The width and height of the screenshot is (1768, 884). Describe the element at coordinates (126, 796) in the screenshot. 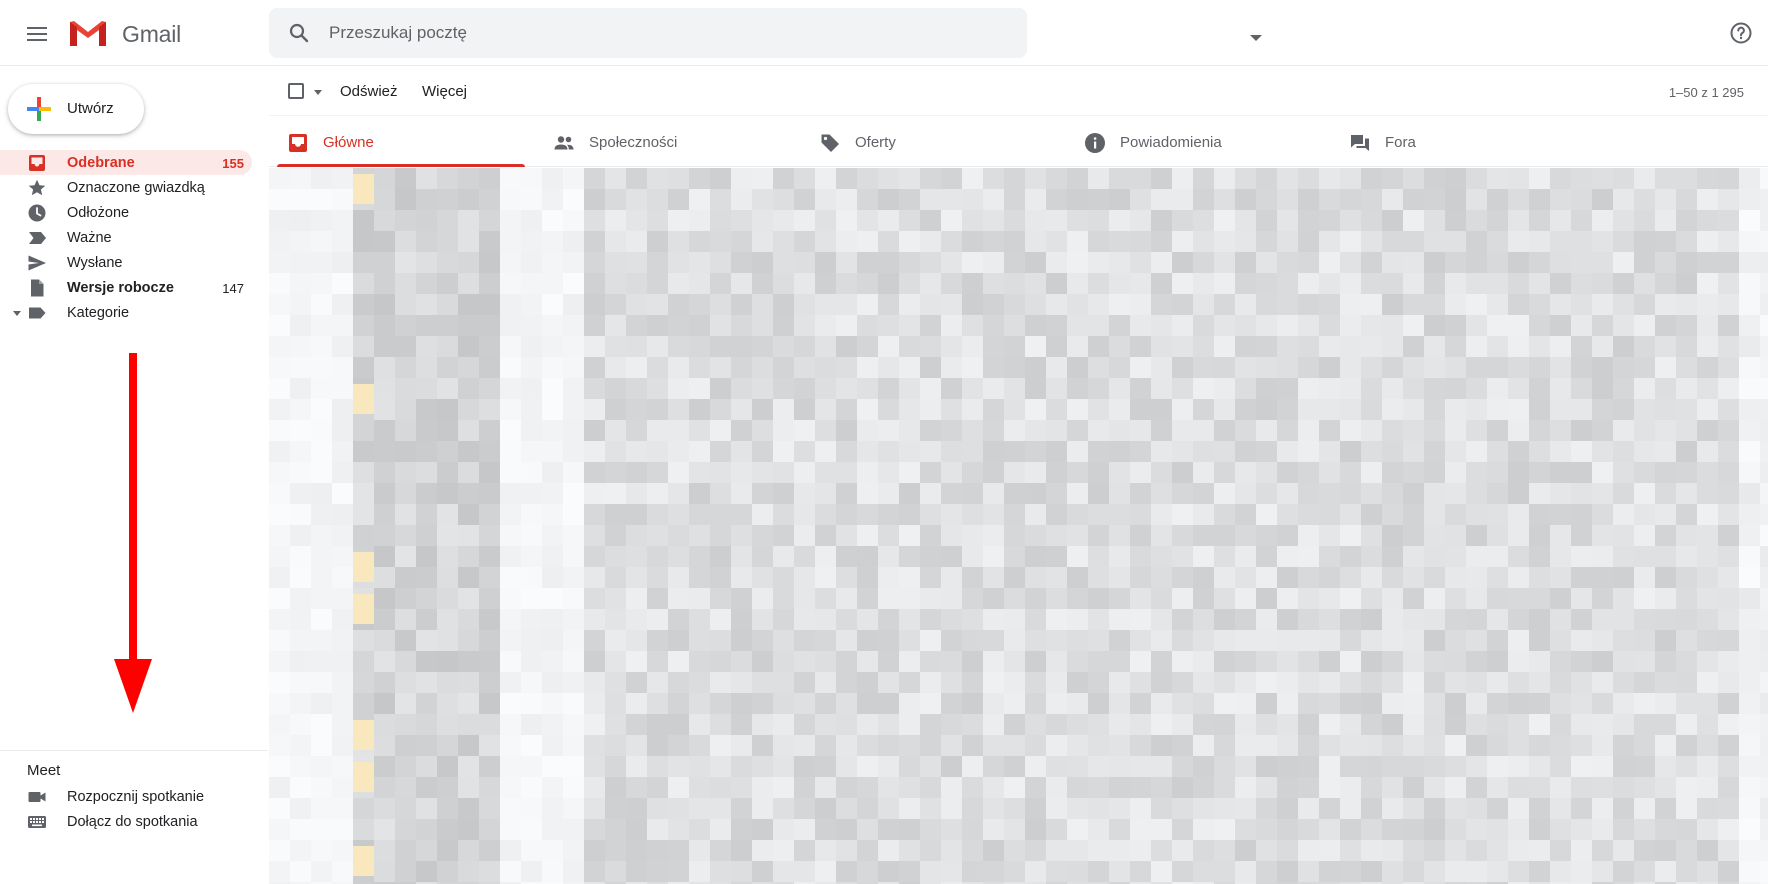

I see `meet-start-meeting: Rozpocznij spotkanie` at that location.